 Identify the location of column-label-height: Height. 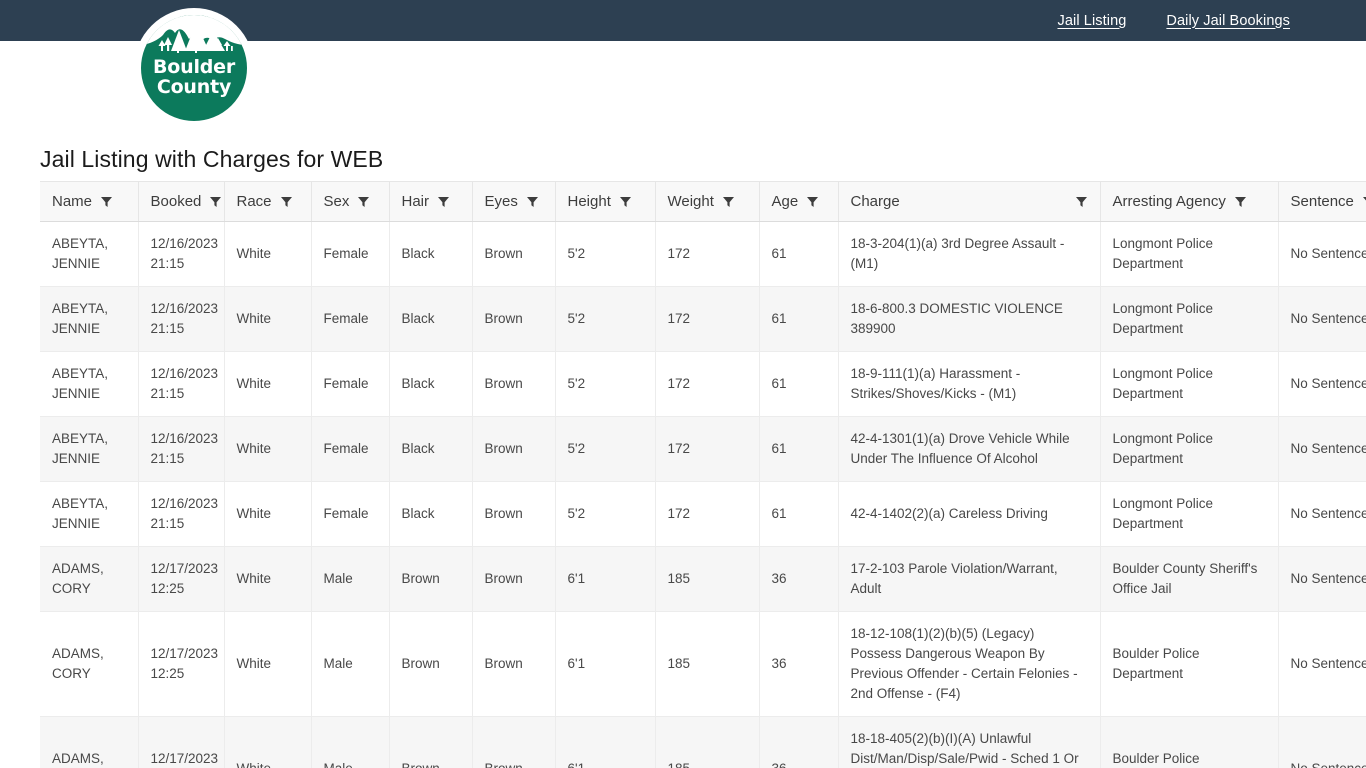
(589, 201).